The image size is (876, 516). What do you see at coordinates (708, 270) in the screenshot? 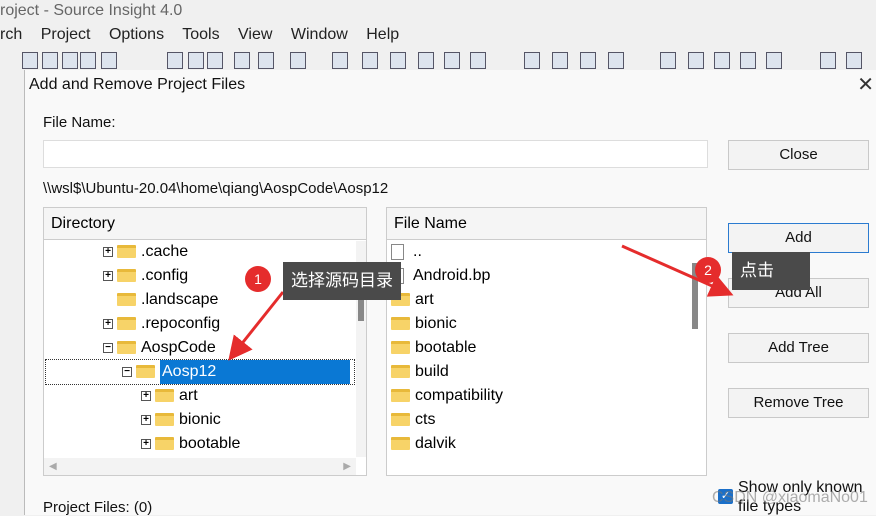
I see `step-2-badge: 2` at bounding box center [708, 270].